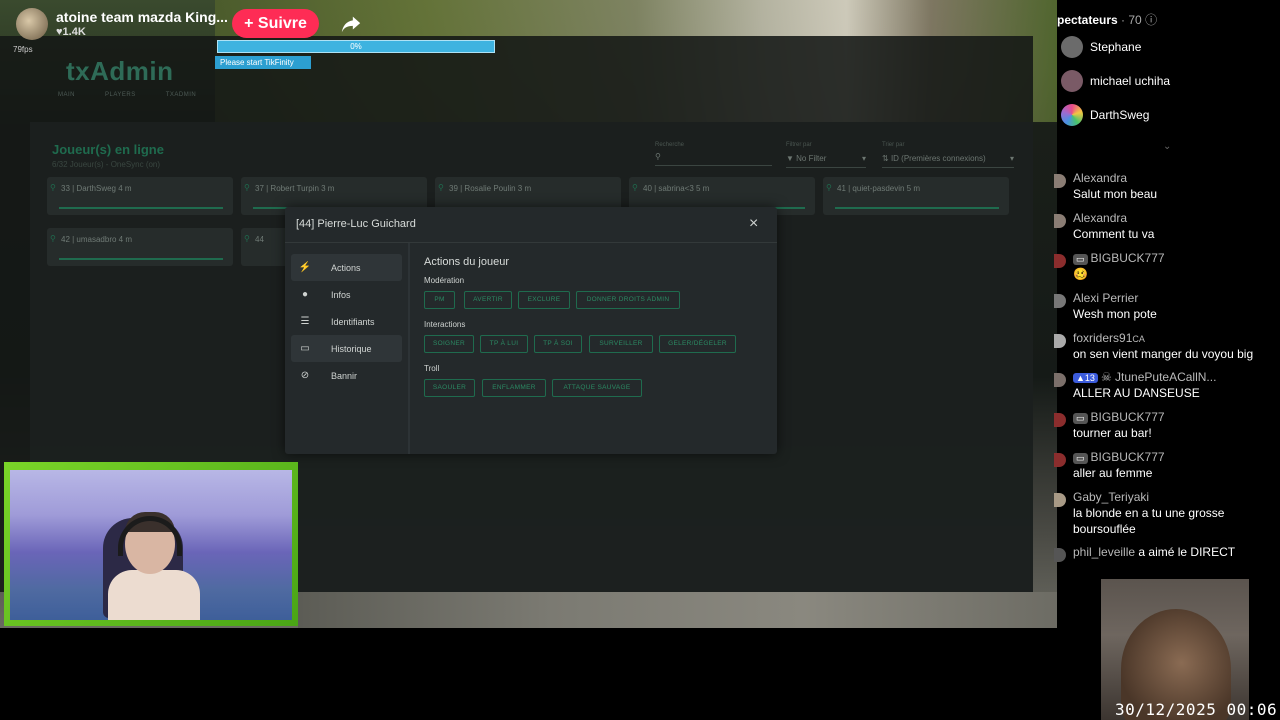 The image size is (1280, 720). What do you see at coordinates (893, 145) in the screenshot?
I see `sort-label: Trier par` at bounding box center [893, 145].